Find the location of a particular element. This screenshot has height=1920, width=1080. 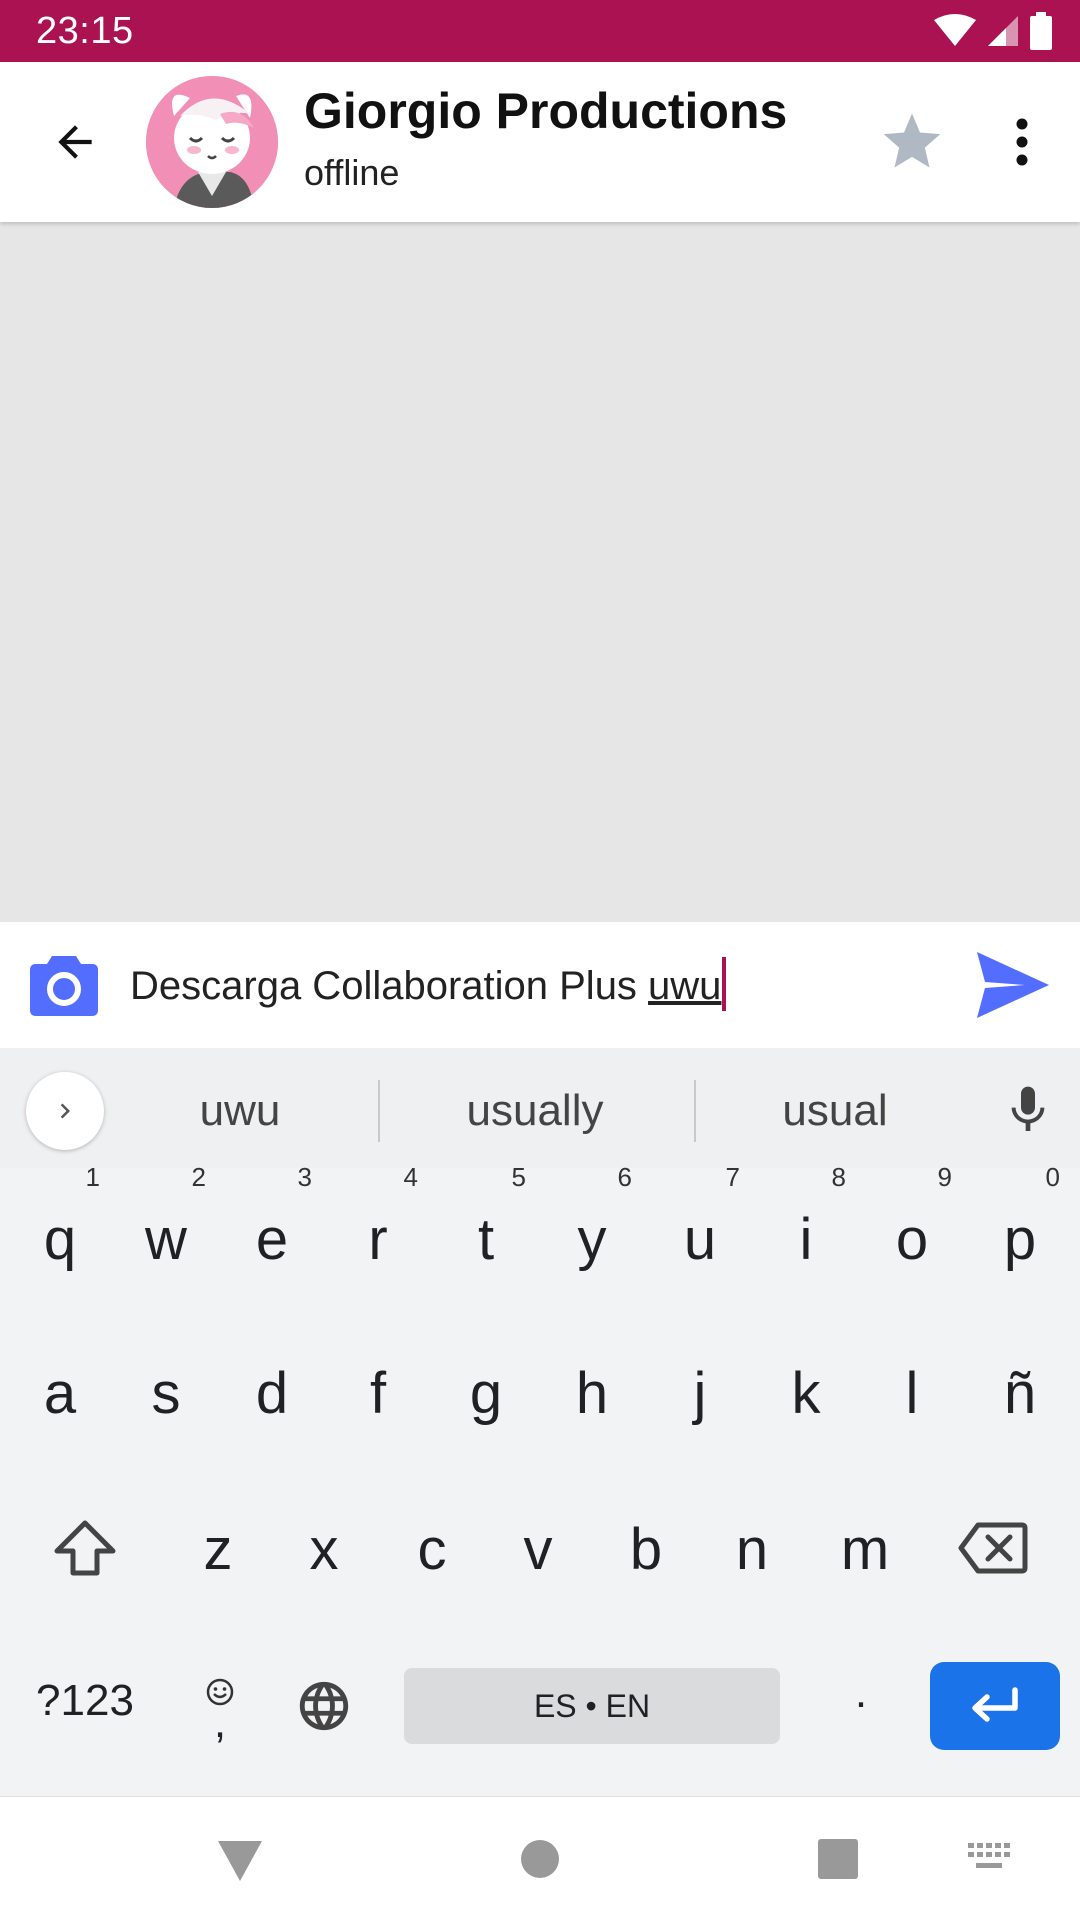

wifi-icon is located at coordinates (955, 30).